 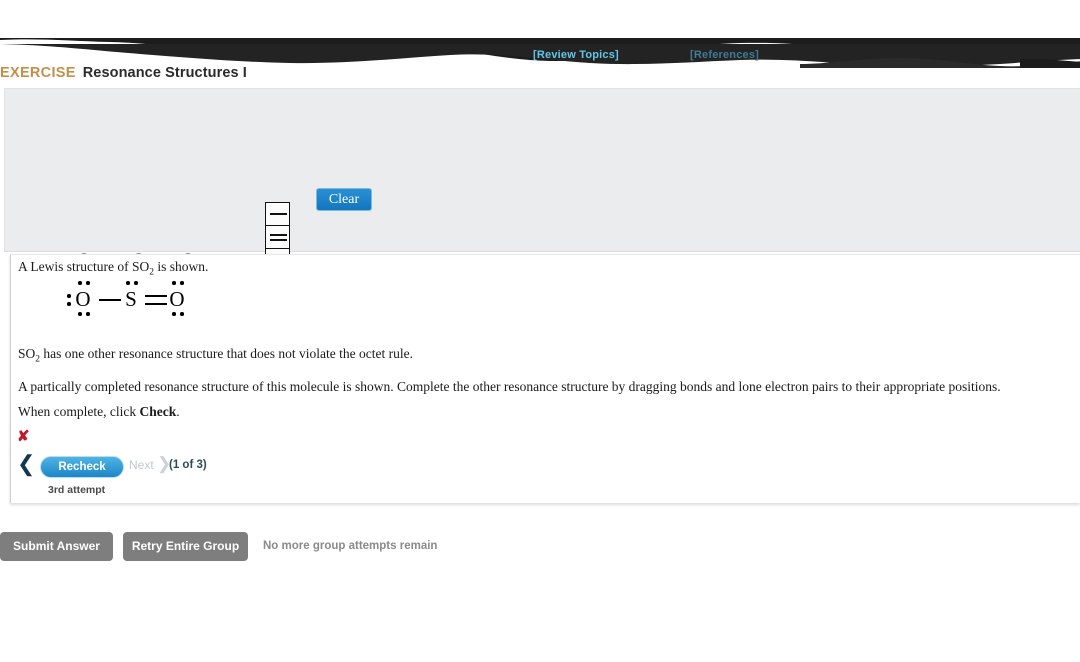 What do you see at coordinates (26, 464) in the screenshot?
I see `previous-chevron-icon: ❮` at bounding box center [26, 464].